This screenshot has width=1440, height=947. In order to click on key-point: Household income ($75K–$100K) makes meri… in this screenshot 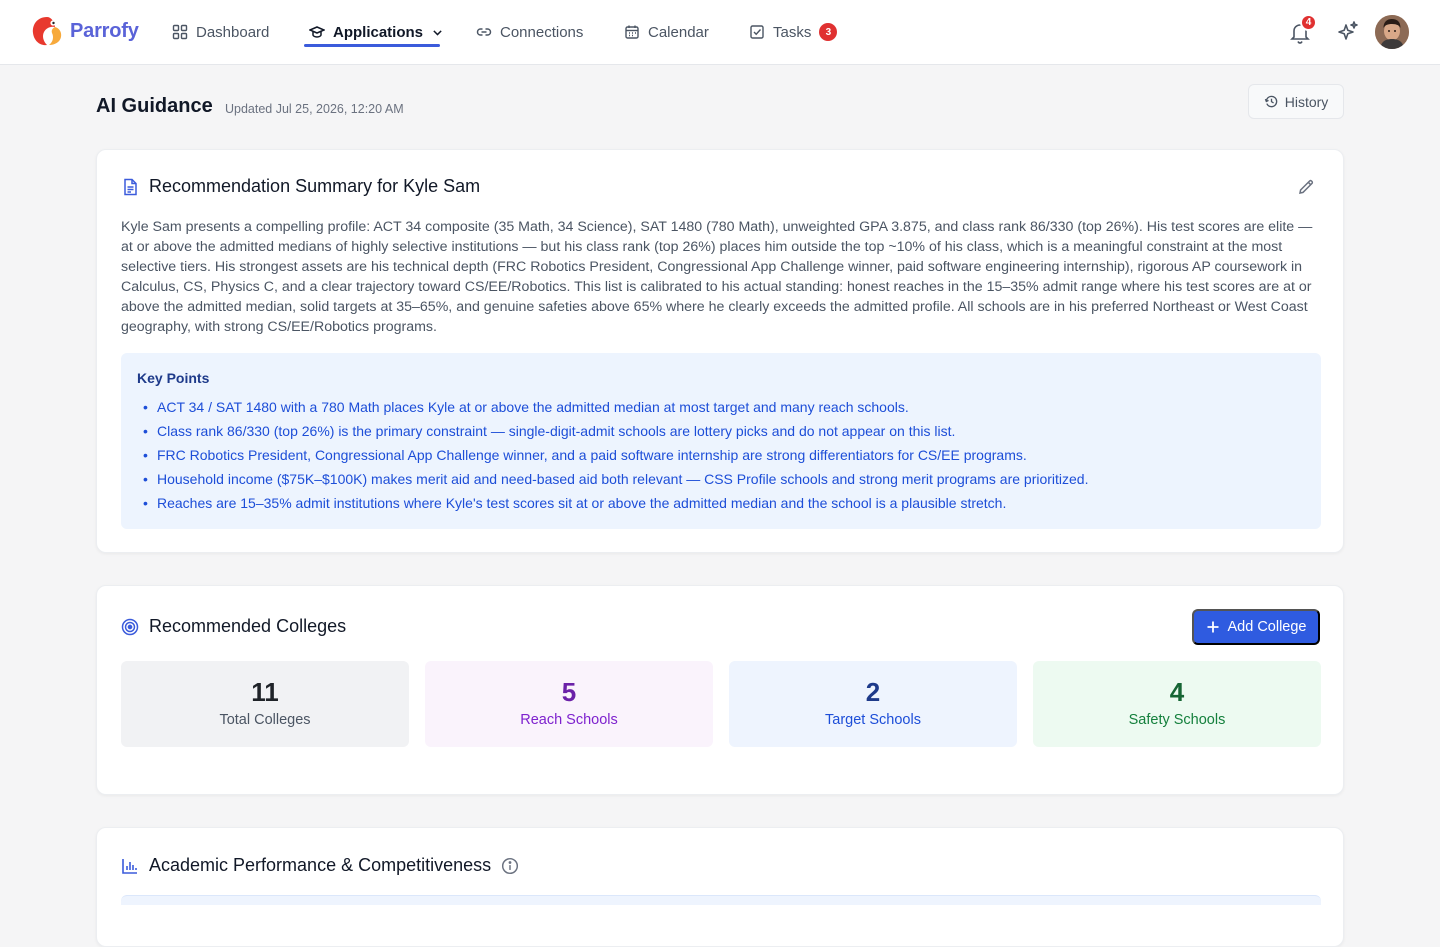, I will do `click(721, 479)`.